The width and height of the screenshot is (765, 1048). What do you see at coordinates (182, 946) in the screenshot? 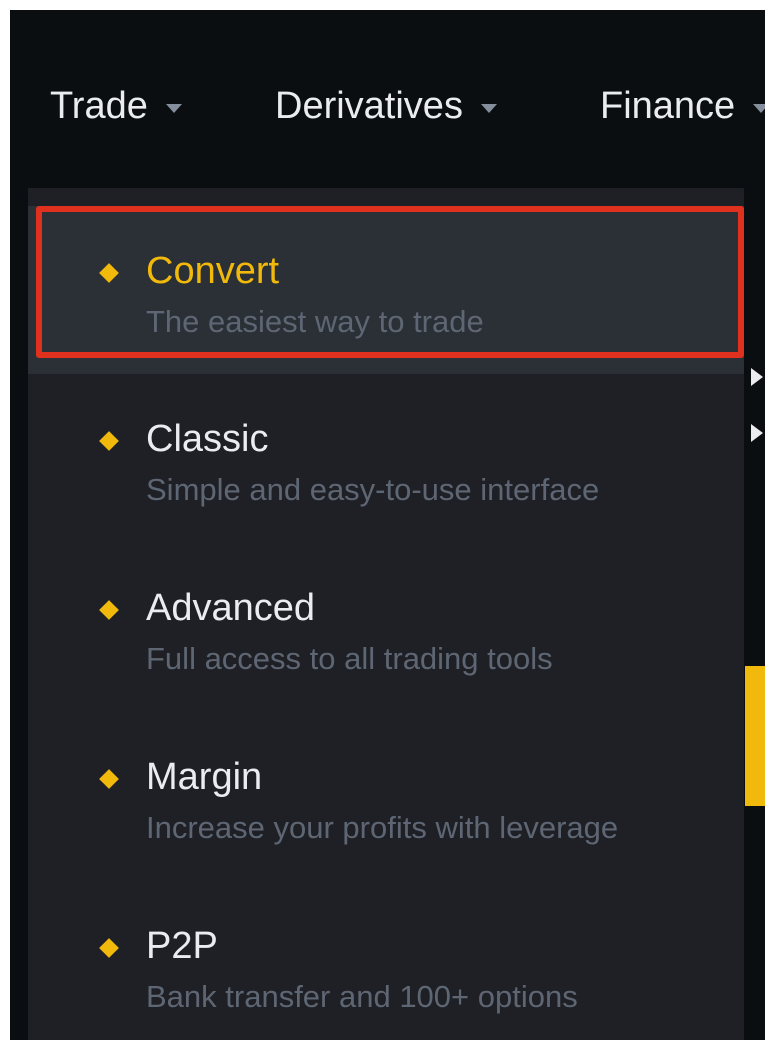
I see `menu-item-title: P2P` at bounding box center [182, 946].